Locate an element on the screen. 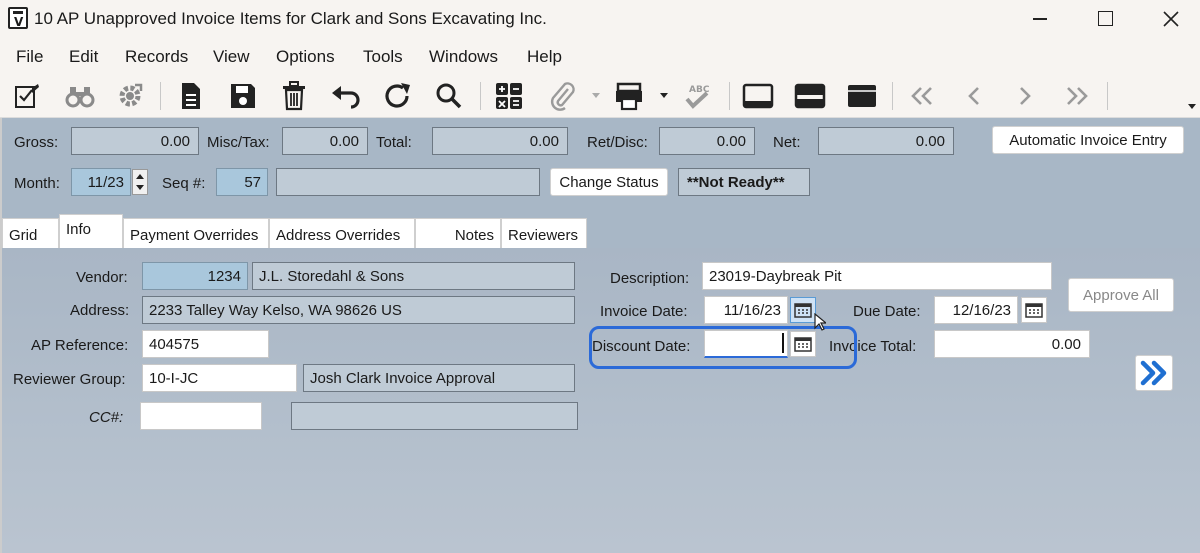 The height and width of the screenshot is (553, 1200). misc-tax-field: 0.00 is located at coordinates (325, 141).